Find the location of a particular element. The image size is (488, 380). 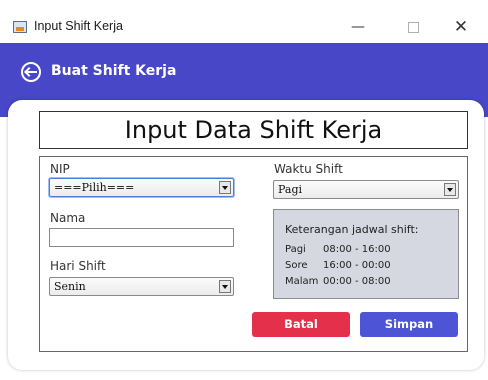

waktu-shift-combobox: Pagi is located at coordinates (366, 189).